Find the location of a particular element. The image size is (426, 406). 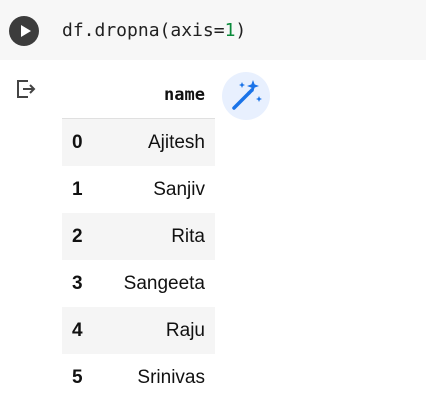

table-row: 0 Ajitesh is located at coordinates (138, 142).